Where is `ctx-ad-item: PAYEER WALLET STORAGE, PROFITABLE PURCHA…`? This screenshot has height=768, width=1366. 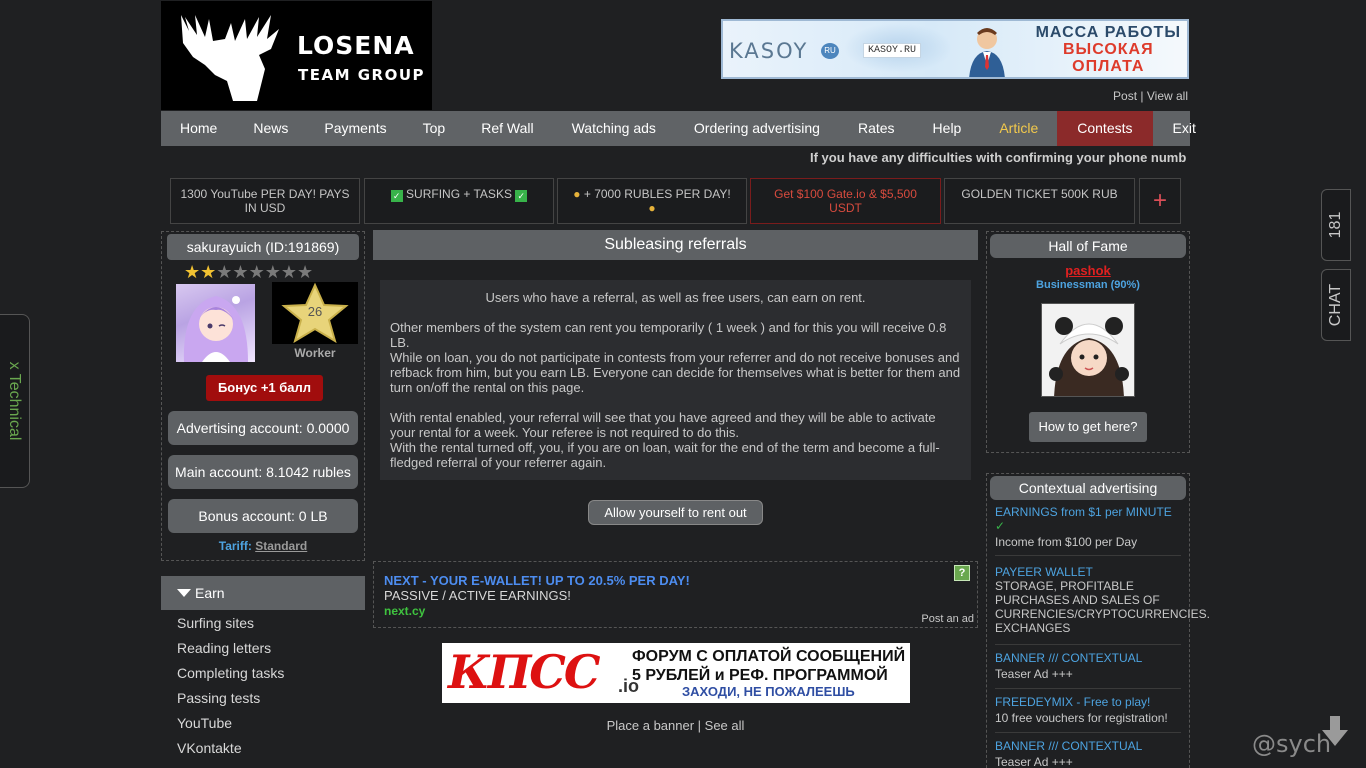 ctx-ad-item: PAYEER WALLET STORAGE, PROFITABLE PURCHA… is located at coordinates (1102, 605).